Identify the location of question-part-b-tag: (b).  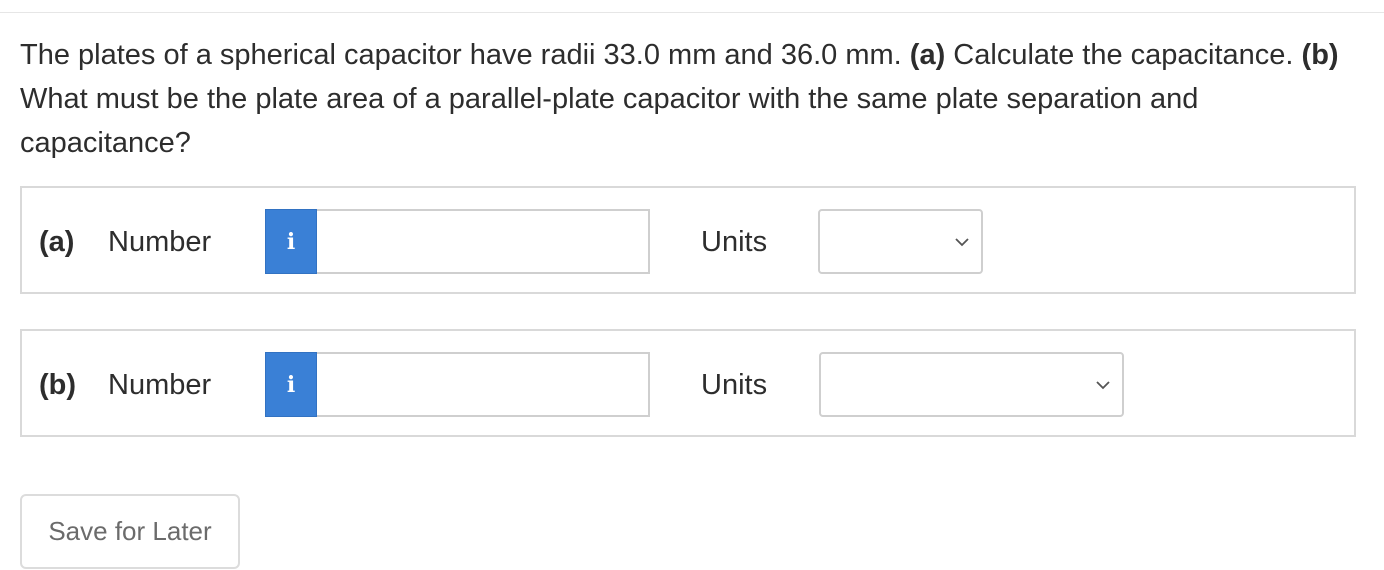
(1320, 55).